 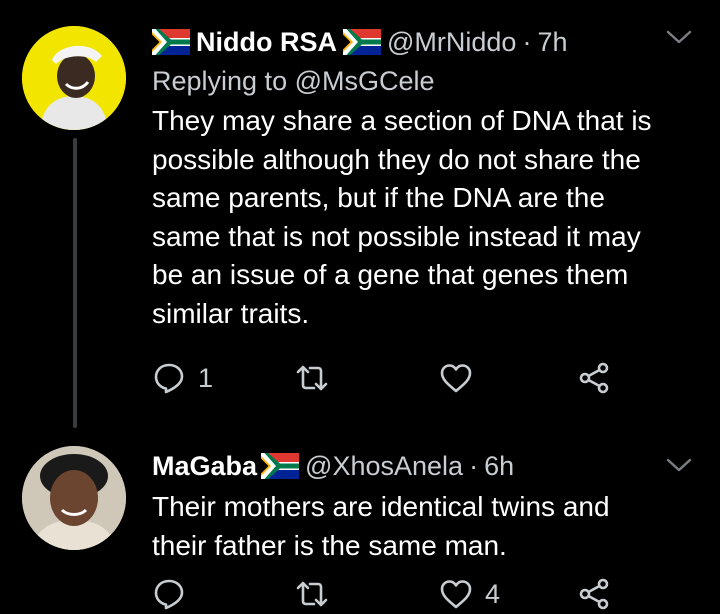 I want to click on reply-button, so click(x=175, y=594).